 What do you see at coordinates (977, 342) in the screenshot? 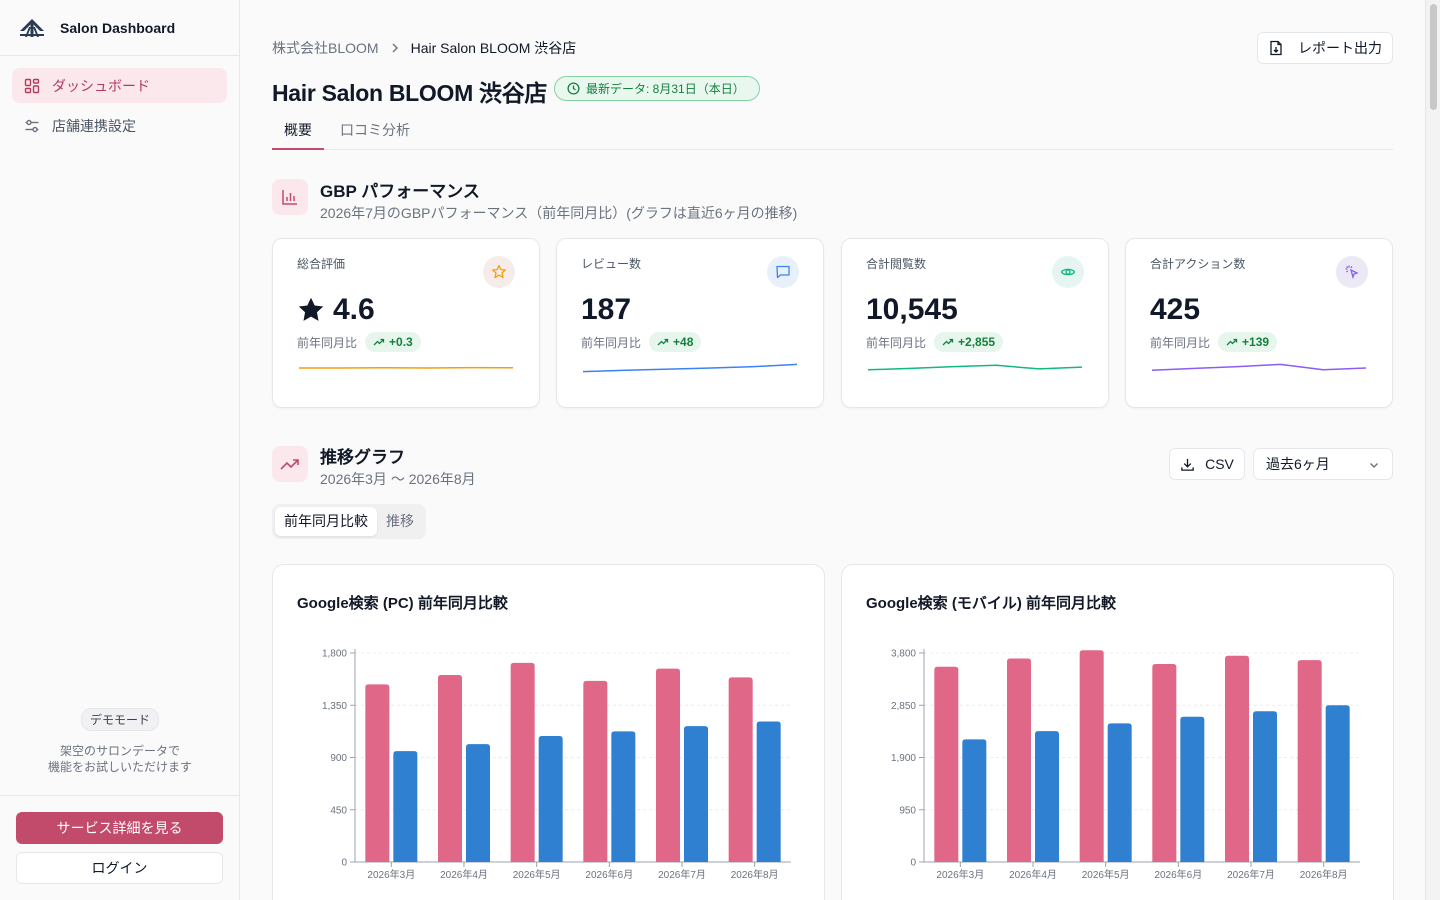
I see `kpi-delta-text: +2,855` at bounding box center [977, 342].